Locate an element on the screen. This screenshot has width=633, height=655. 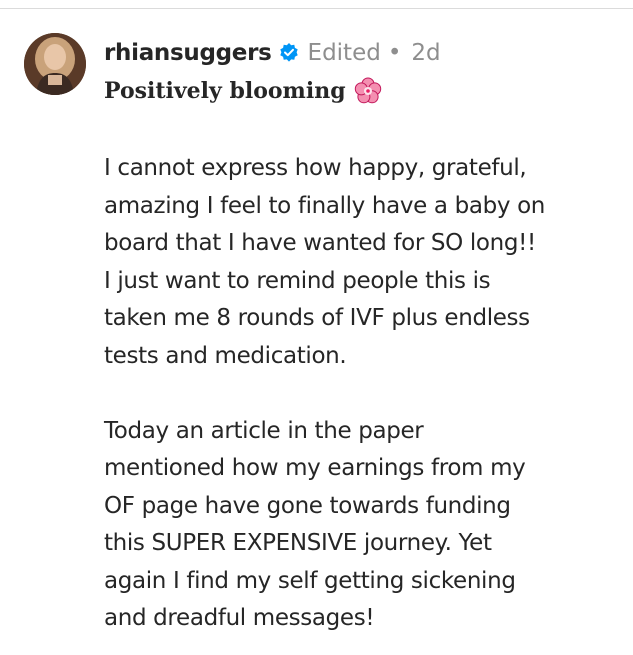
avatar is located at coordinates (55, 64).